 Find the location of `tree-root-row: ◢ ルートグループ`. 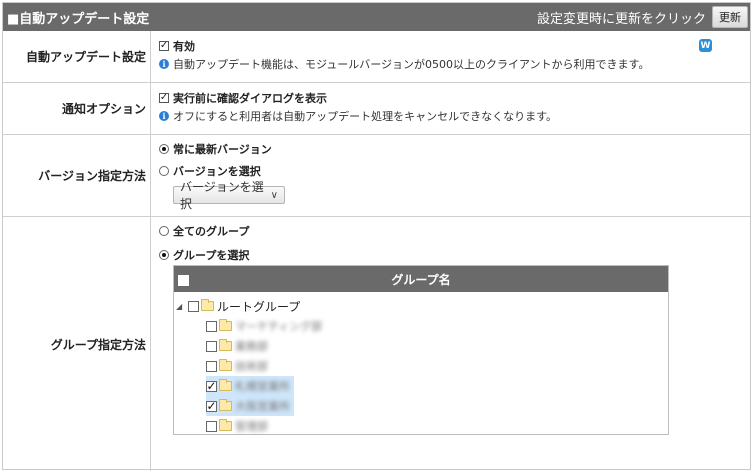

tree-root-row: ◢ ルートグループ is located at coordinates (238, 306).